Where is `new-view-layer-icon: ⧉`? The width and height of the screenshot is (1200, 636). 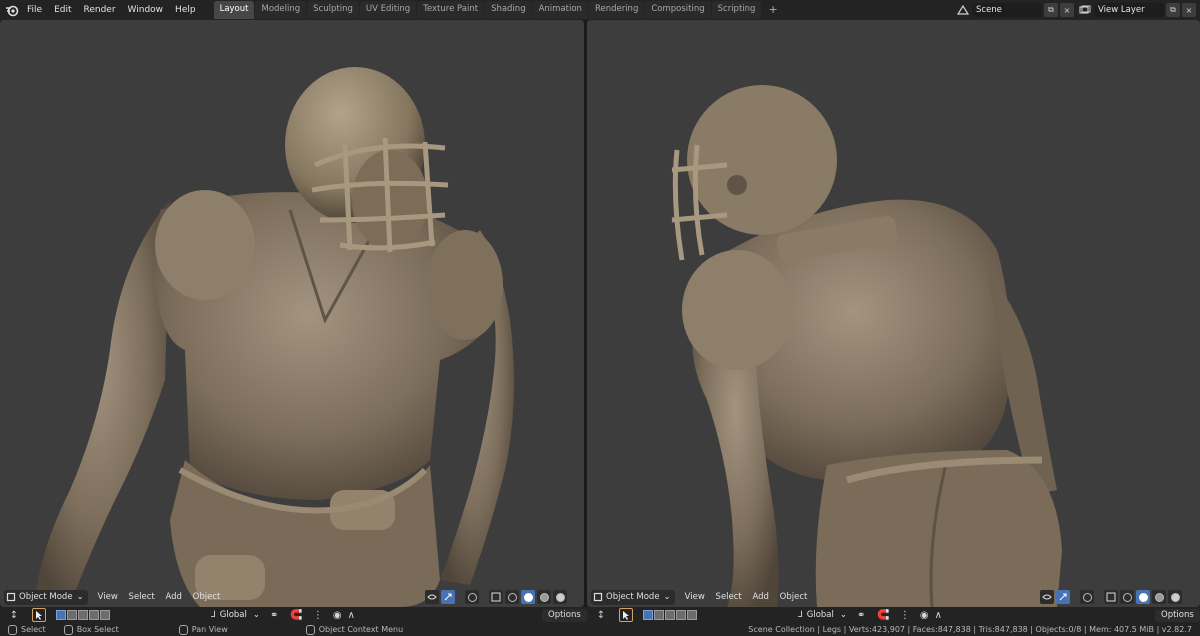 new-view-layer-icon: ⧉ is located at coordinates (1173, 10).